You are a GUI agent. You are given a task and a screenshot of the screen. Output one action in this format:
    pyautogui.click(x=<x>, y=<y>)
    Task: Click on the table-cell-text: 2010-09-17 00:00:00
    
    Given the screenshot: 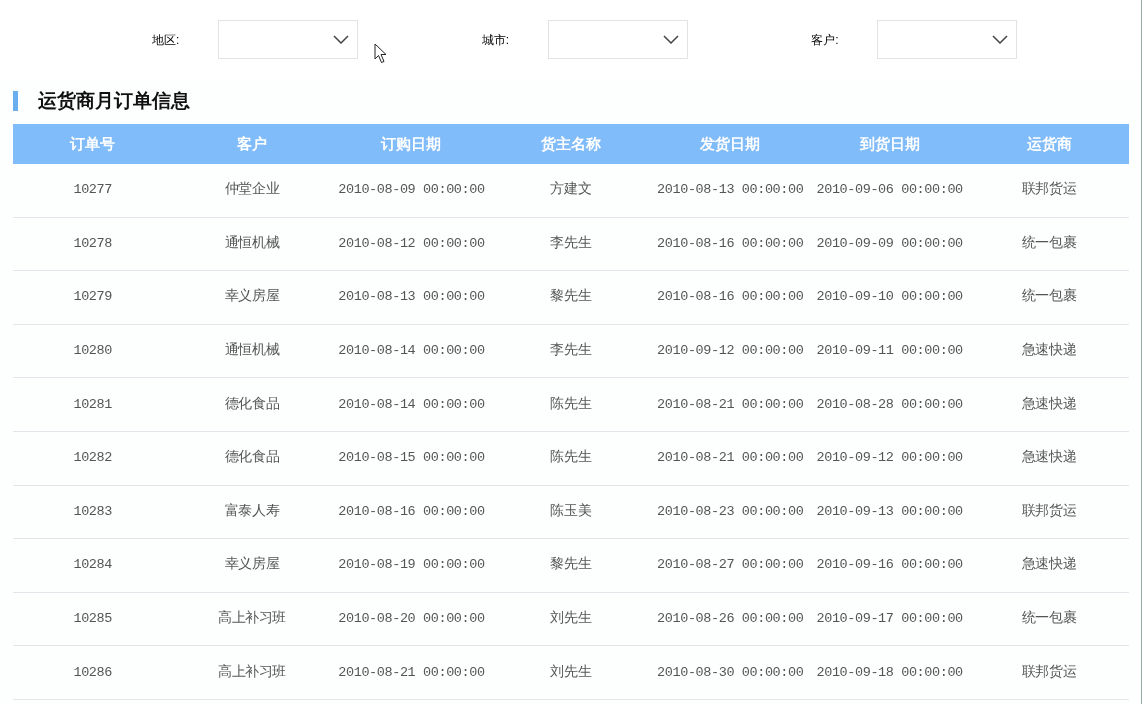 What is the action you would take?
    pyautogui.click(x=889, y=618)
    